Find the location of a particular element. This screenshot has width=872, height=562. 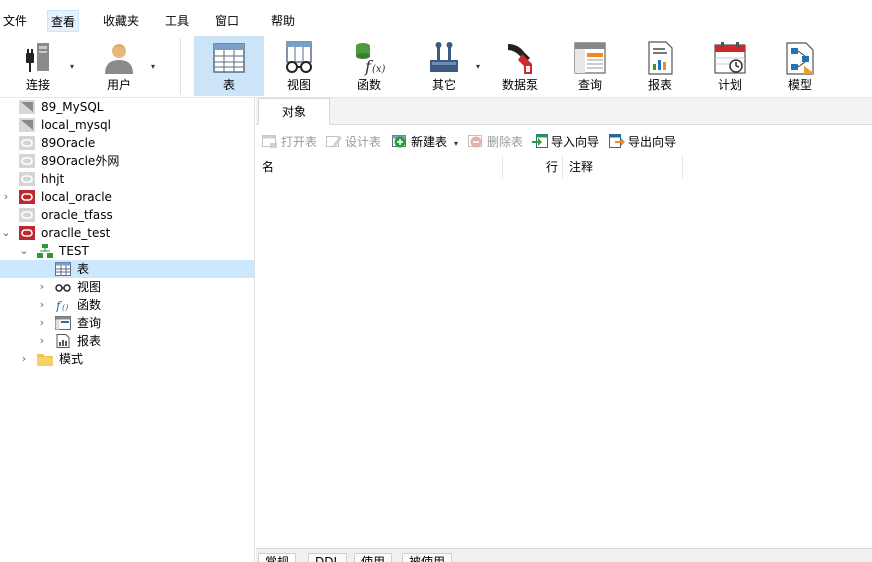

tree-item-hhjt: hhjt is located at coordinates (127, 179).